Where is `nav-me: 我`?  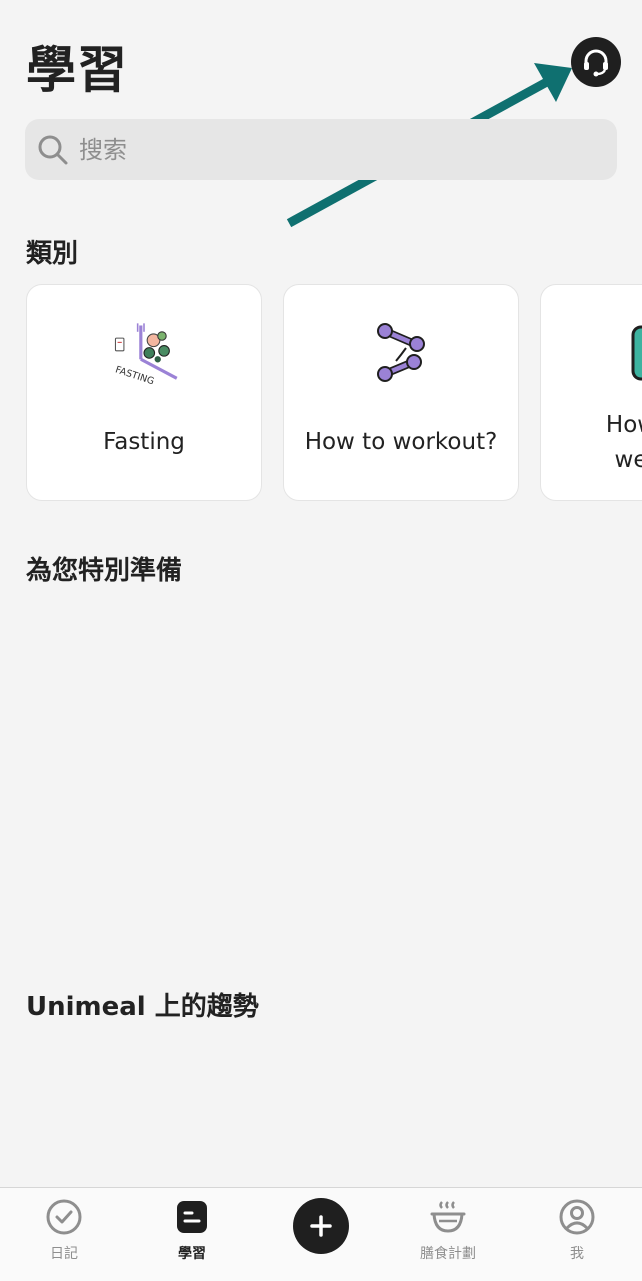
nav-me: 我 is located at coordinates (577, 1234).